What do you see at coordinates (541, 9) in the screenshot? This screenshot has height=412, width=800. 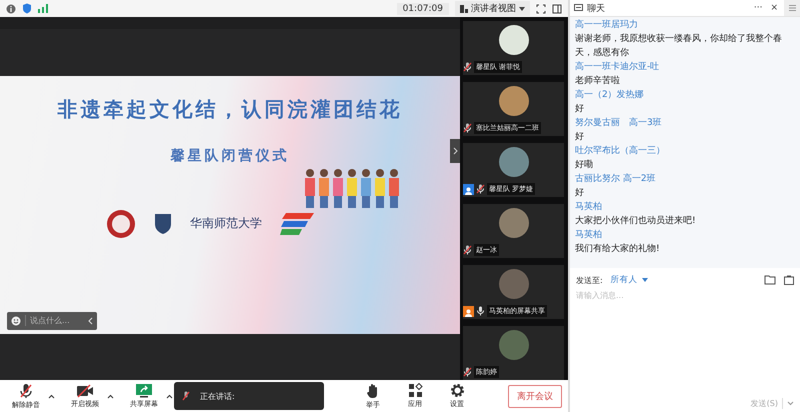 I see `fullscreen-icon` at bounding box center [541, 9].